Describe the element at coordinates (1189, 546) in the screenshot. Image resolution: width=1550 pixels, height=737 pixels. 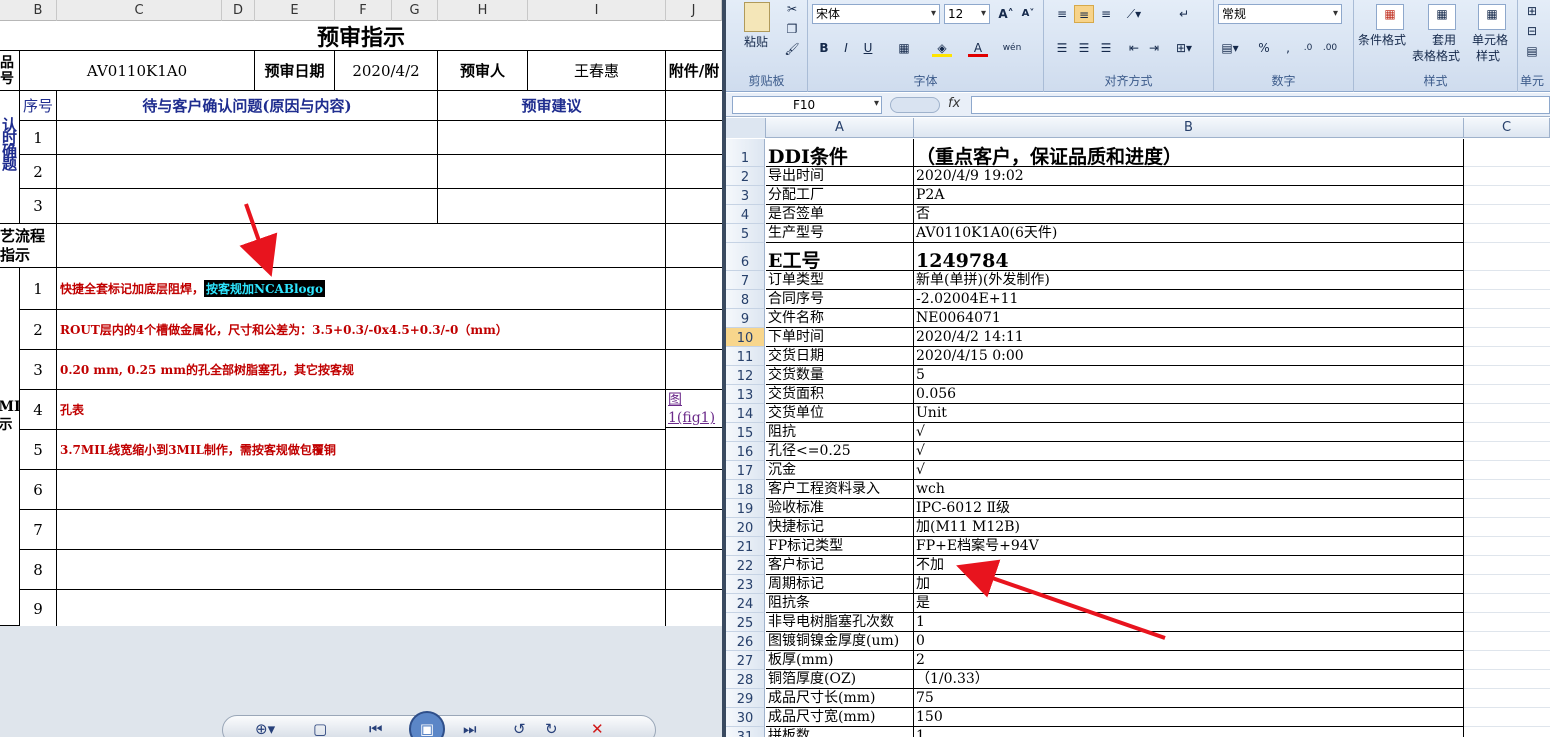
I see `cell-b: FP+E档案号+94V` at that location.